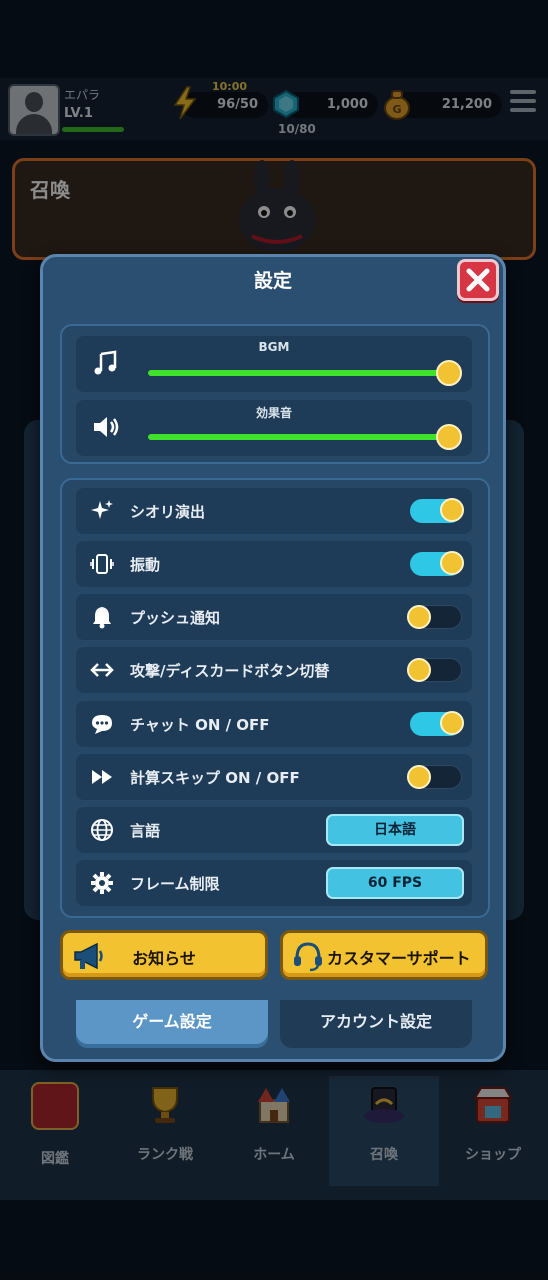 The image size is (548, 1280). Describe the element at coordinates (145, 831) in the screenshot. I see `setting-label: 言語` at that location.